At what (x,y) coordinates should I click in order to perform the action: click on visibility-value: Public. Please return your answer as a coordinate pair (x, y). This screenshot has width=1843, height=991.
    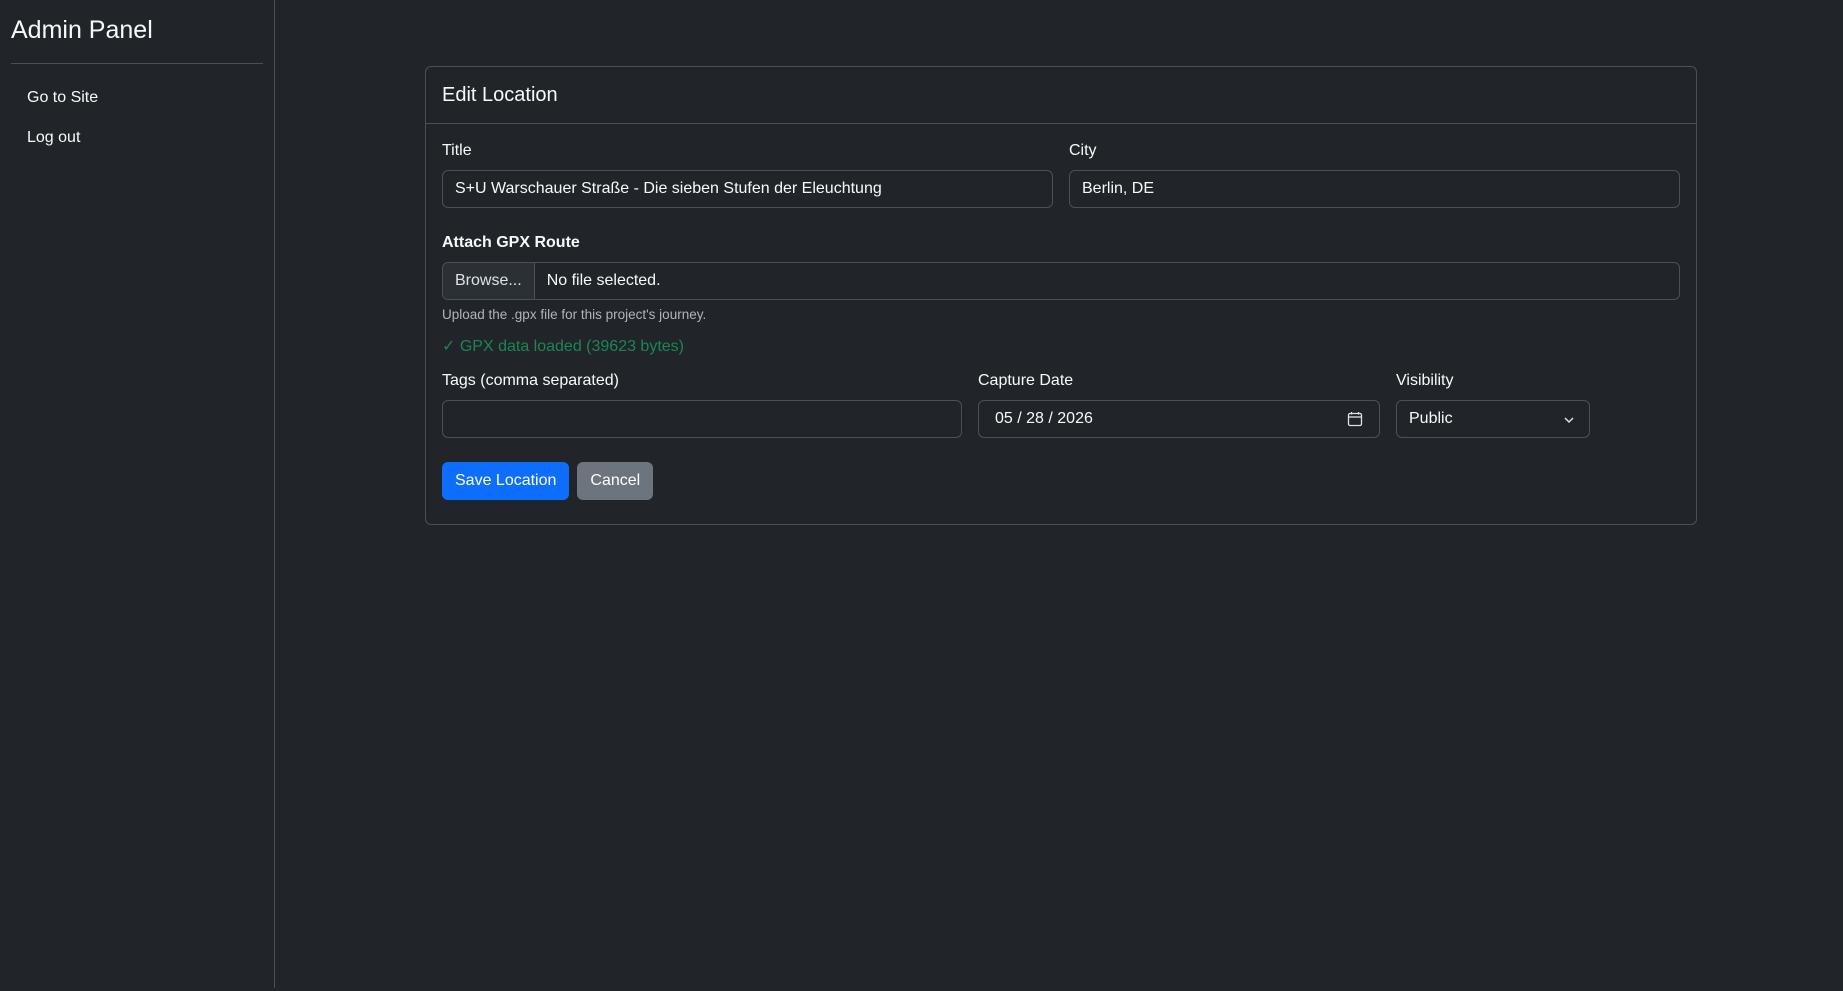
    Looking at the image, I should click on (1431, 418).